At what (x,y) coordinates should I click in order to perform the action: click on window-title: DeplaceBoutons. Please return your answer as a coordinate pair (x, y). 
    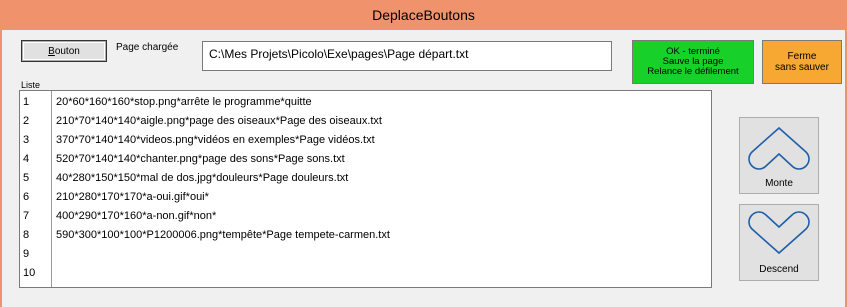
    Looking at the image, I should click on (423, 15).